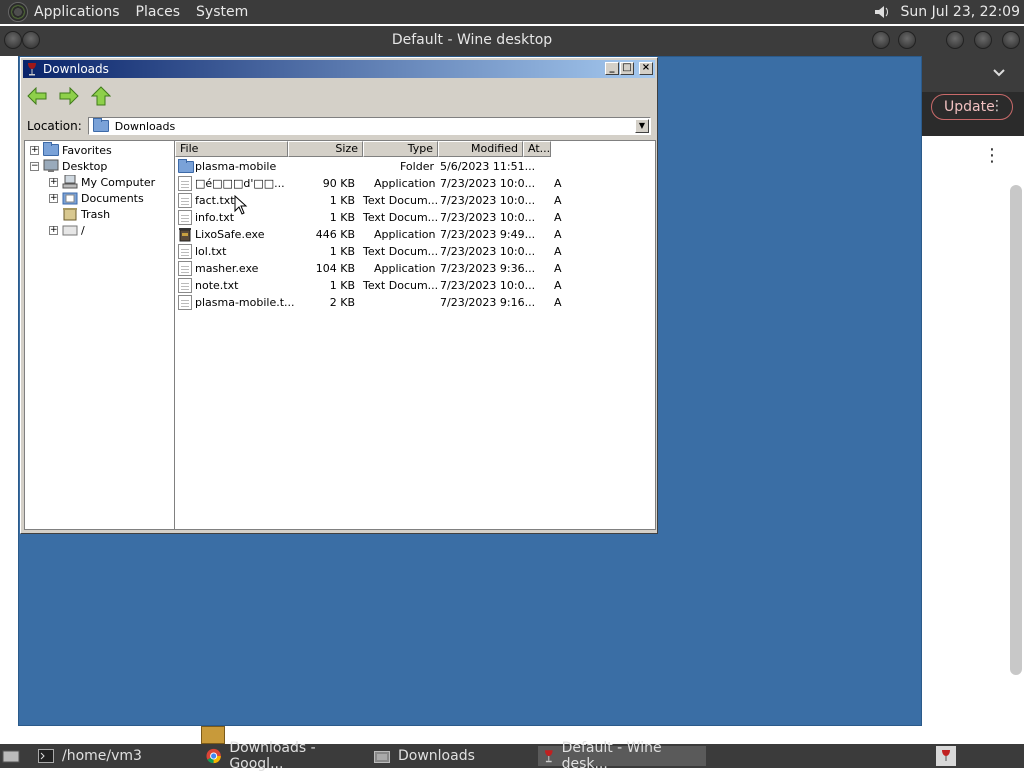  What do you see at coordinates (400, 149) in the screenshot?
I see `col-type: Type` at bounding box center [400, 149].